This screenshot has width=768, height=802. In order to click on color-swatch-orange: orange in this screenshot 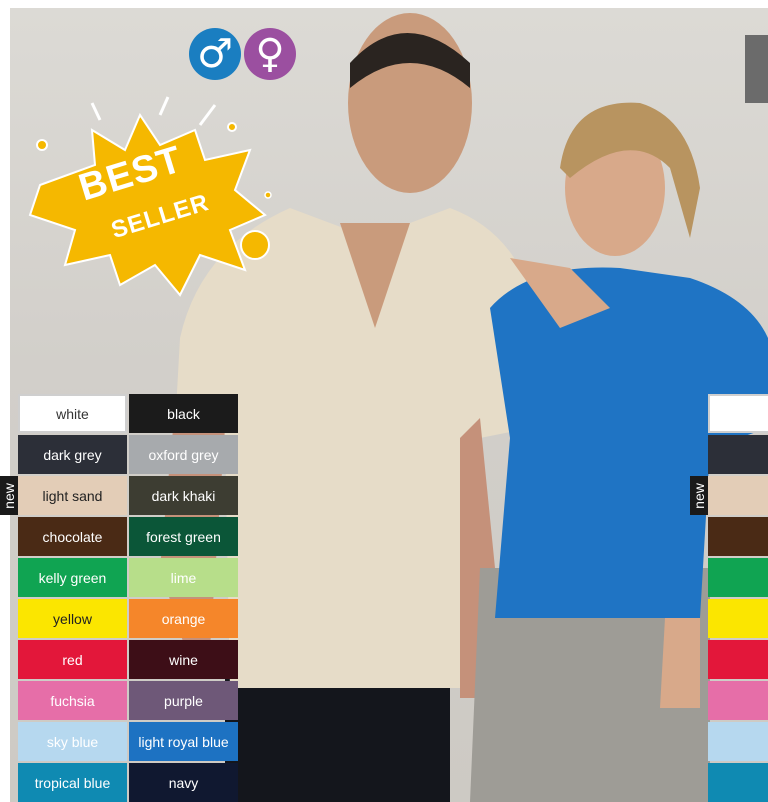, I will do `click(183, 618)`.